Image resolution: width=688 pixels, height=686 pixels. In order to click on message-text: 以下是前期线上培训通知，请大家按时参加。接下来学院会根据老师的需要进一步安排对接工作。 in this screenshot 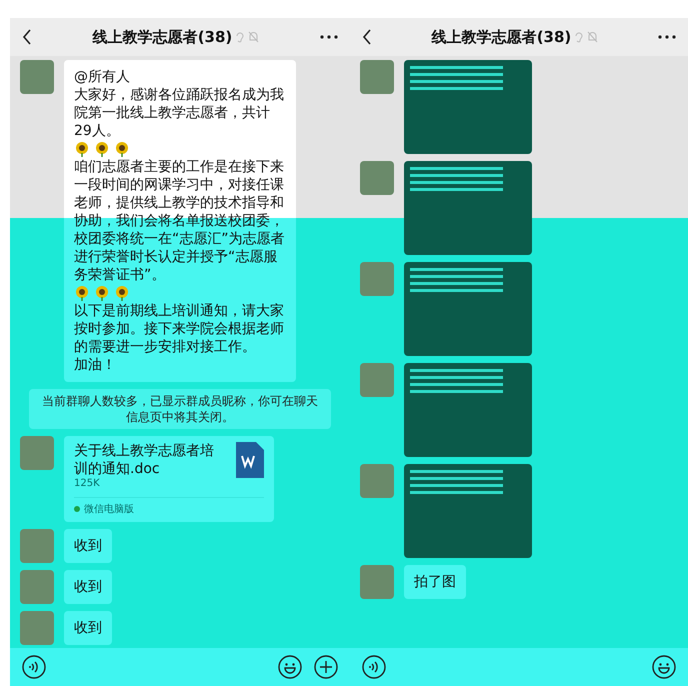, I will do `click(179, 329)`.